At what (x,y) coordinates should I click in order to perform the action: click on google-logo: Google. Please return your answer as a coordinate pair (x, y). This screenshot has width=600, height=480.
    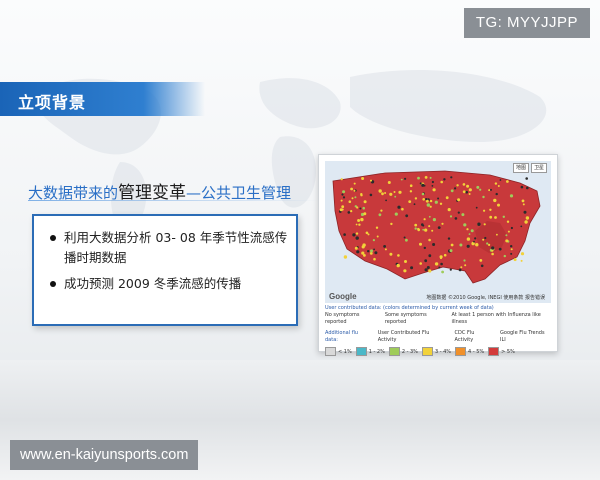
    Looking at the image, I should click on (343, 296).